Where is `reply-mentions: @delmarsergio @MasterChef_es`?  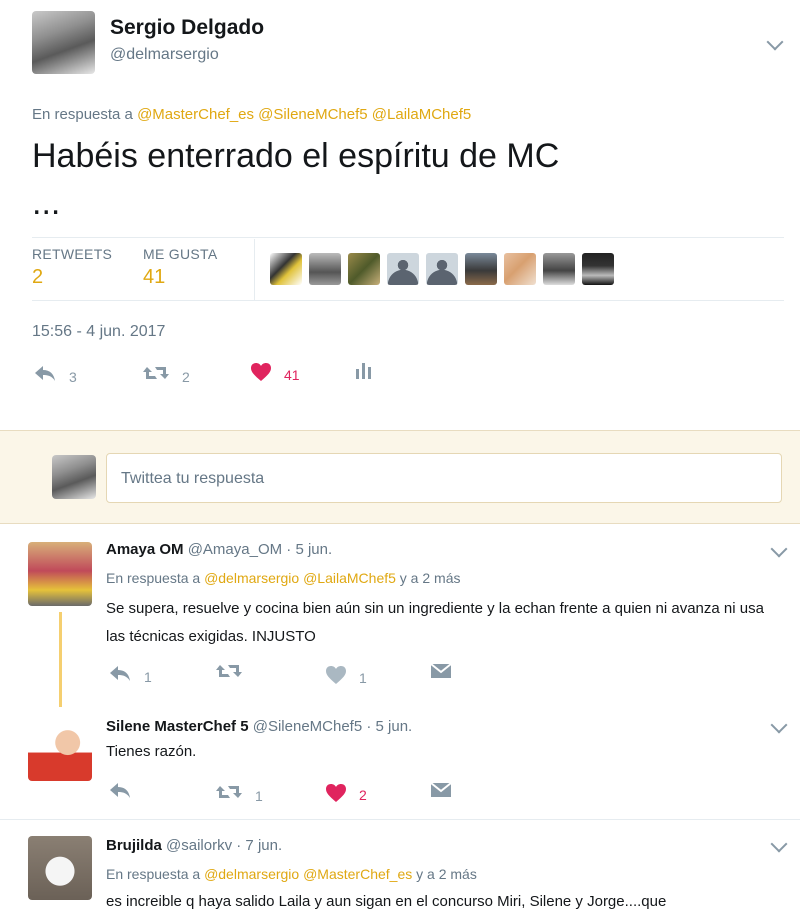
reply-mentions: @delmarsergio @MasterChef_es is located at coordinates (308, 874).